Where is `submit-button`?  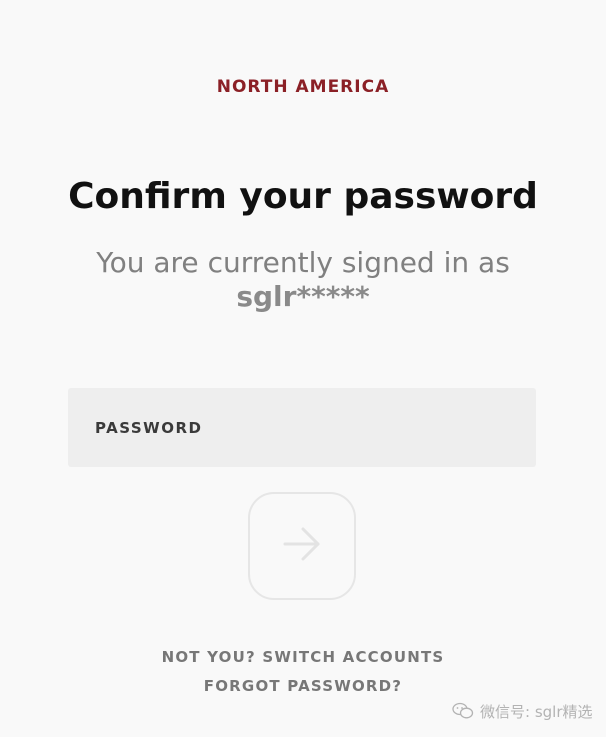 submit-button is located at coordinates (302, 546).